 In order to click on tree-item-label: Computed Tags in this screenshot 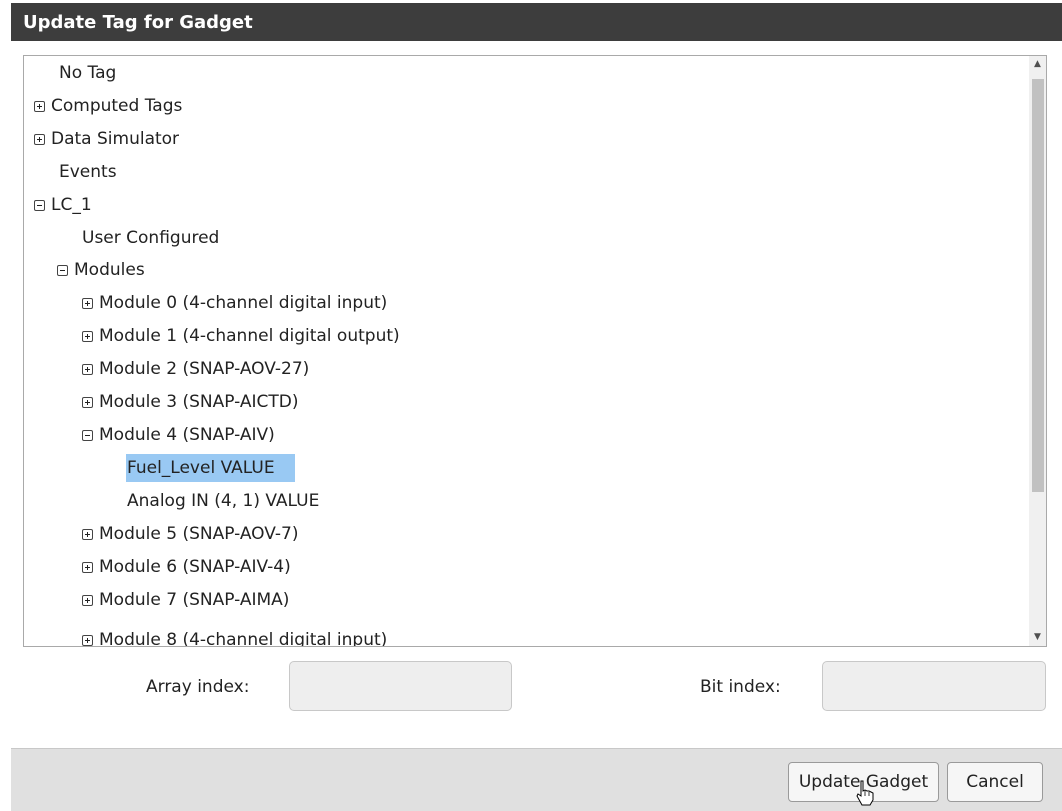, I will do `click(117, 106)`.